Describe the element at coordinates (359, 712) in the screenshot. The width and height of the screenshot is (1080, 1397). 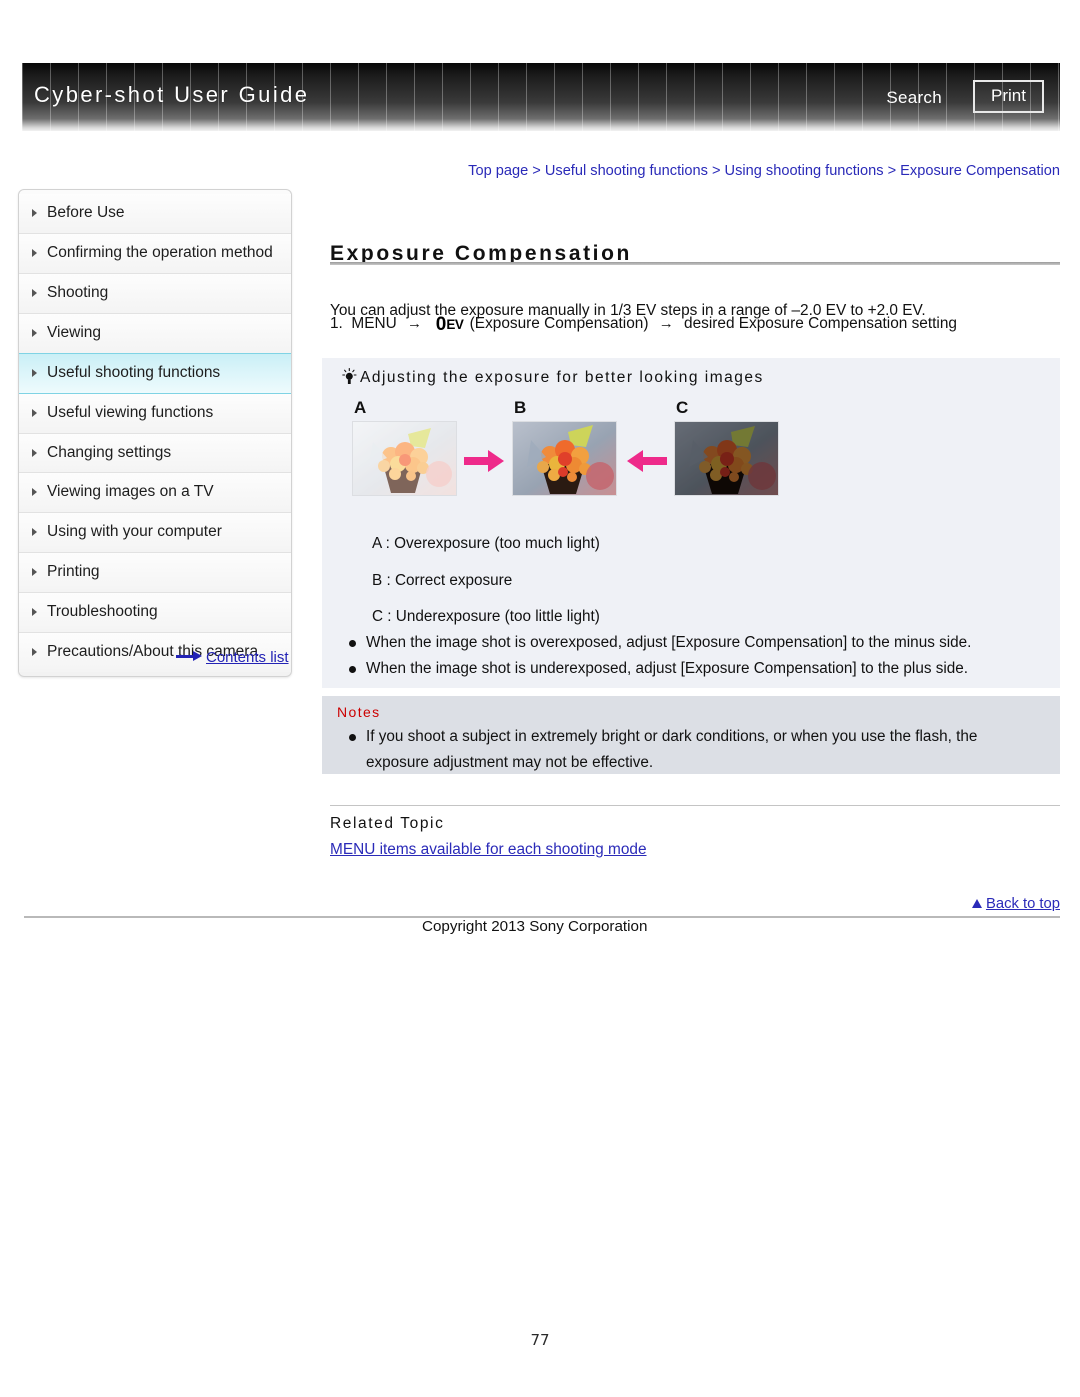
I see `notes-heading: Notes` at that location.